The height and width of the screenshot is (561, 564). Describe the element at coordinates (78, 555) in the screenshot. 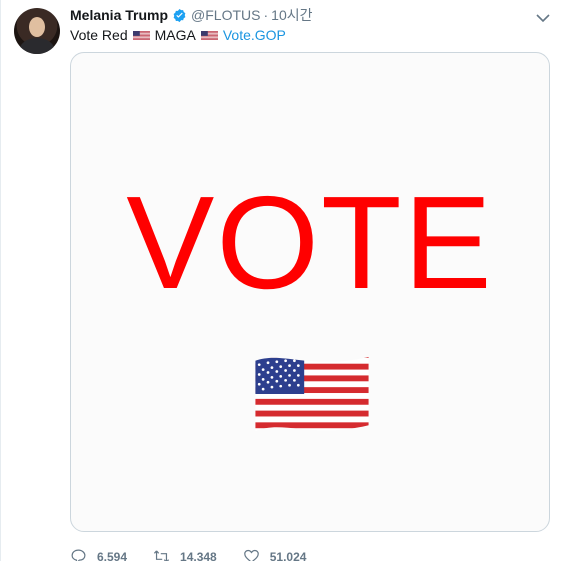

I see `reply-icon` at that location.